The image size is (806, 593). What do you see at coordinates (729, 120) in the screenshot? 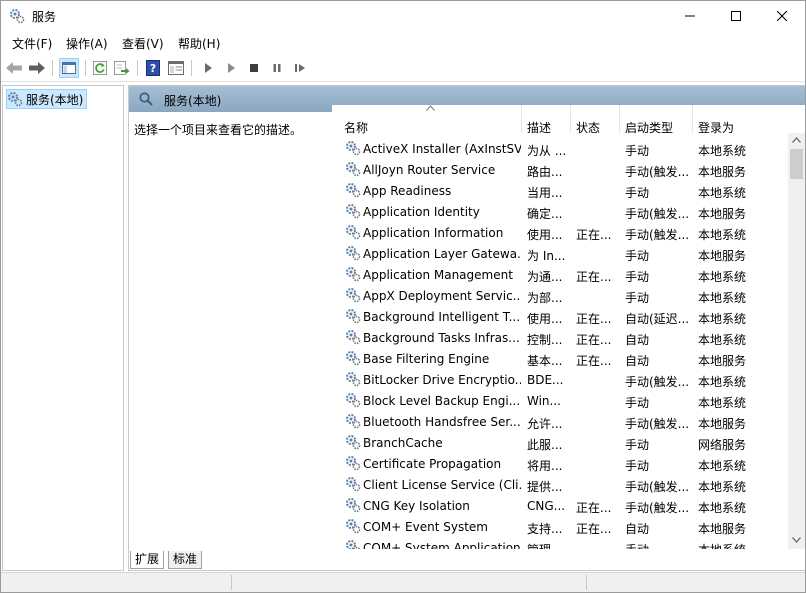
I see `column-log-on-as: 登录为` at bounding box center [729, 120].